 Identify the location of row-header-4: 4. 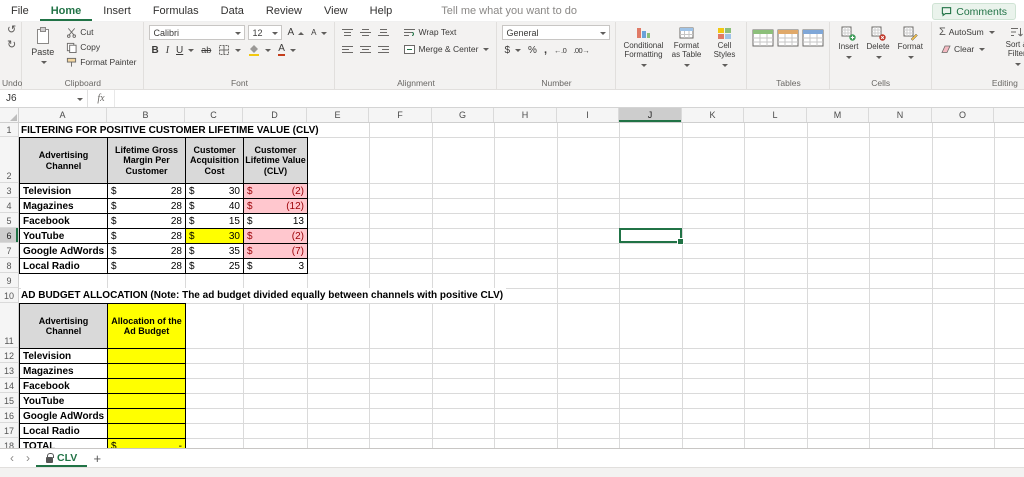
(9, 205).